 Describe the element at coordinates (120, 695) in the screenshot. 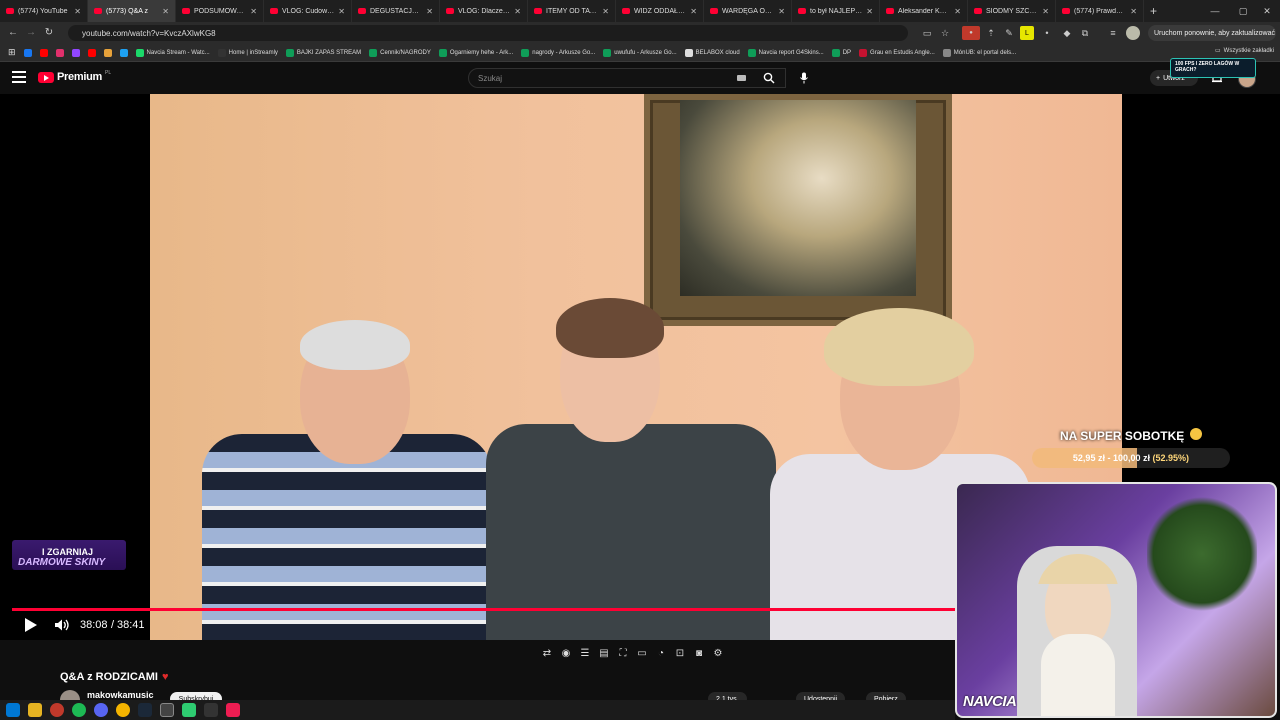

I see `channel-name: makowkamusic` at that location.